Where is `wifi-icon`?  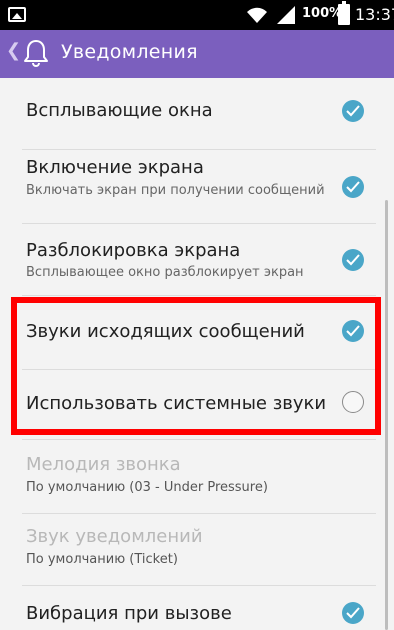 wifi-icon is located at coordinates (257, 15).